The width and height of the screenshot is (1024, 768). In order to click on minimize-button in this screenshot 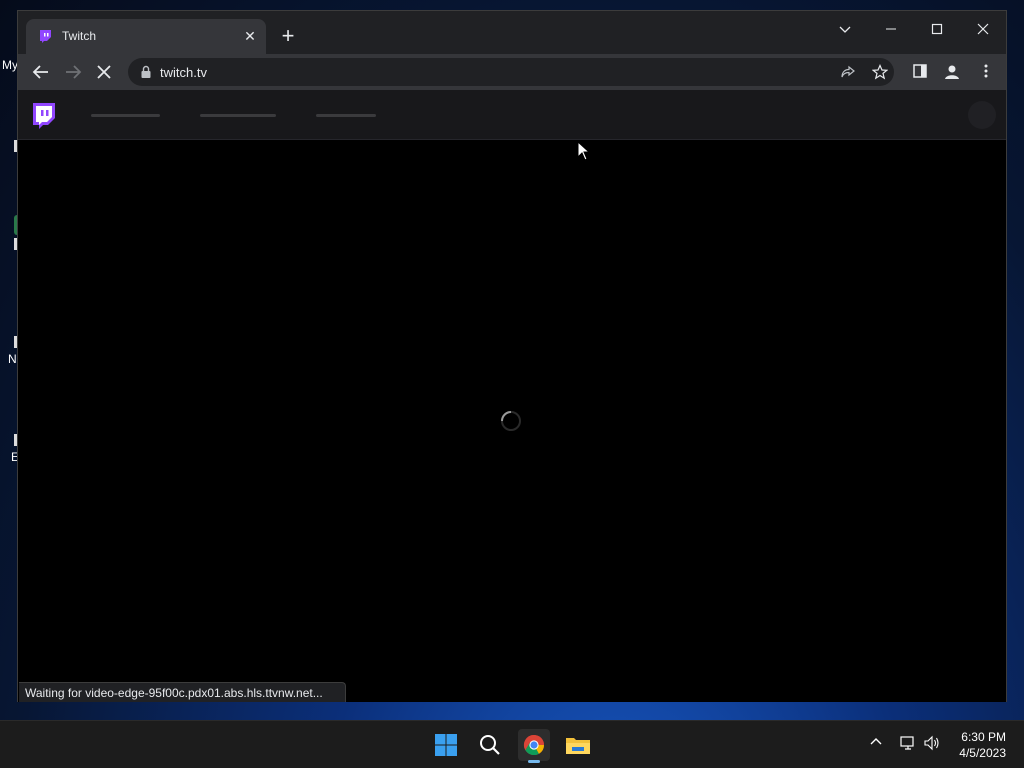, I will do `click(891, 30)`.